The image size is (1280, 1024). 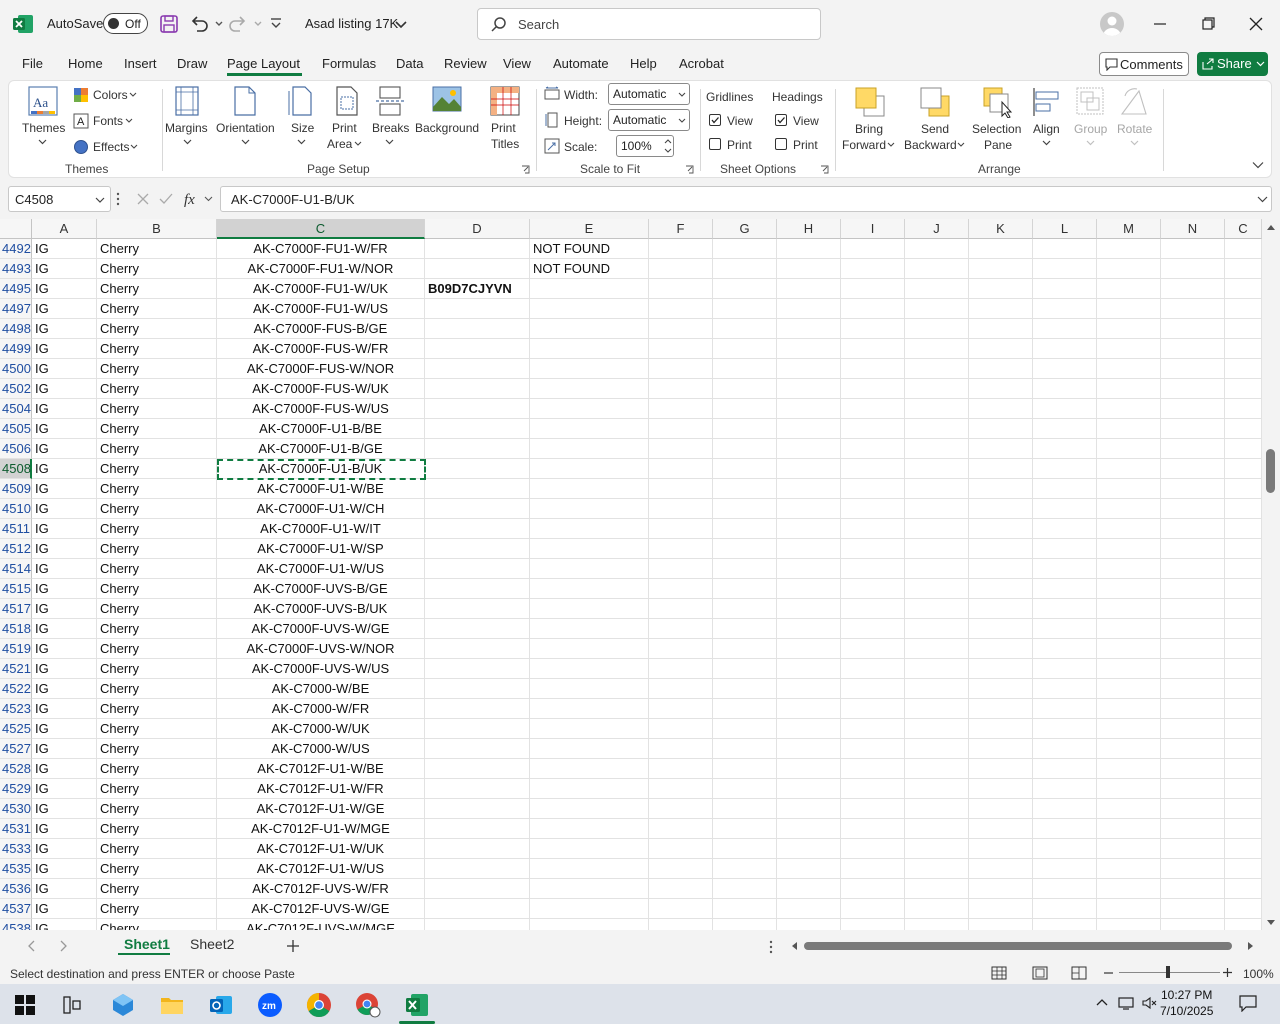 I want to click on print-area-icon, so click(x=348, y=101).